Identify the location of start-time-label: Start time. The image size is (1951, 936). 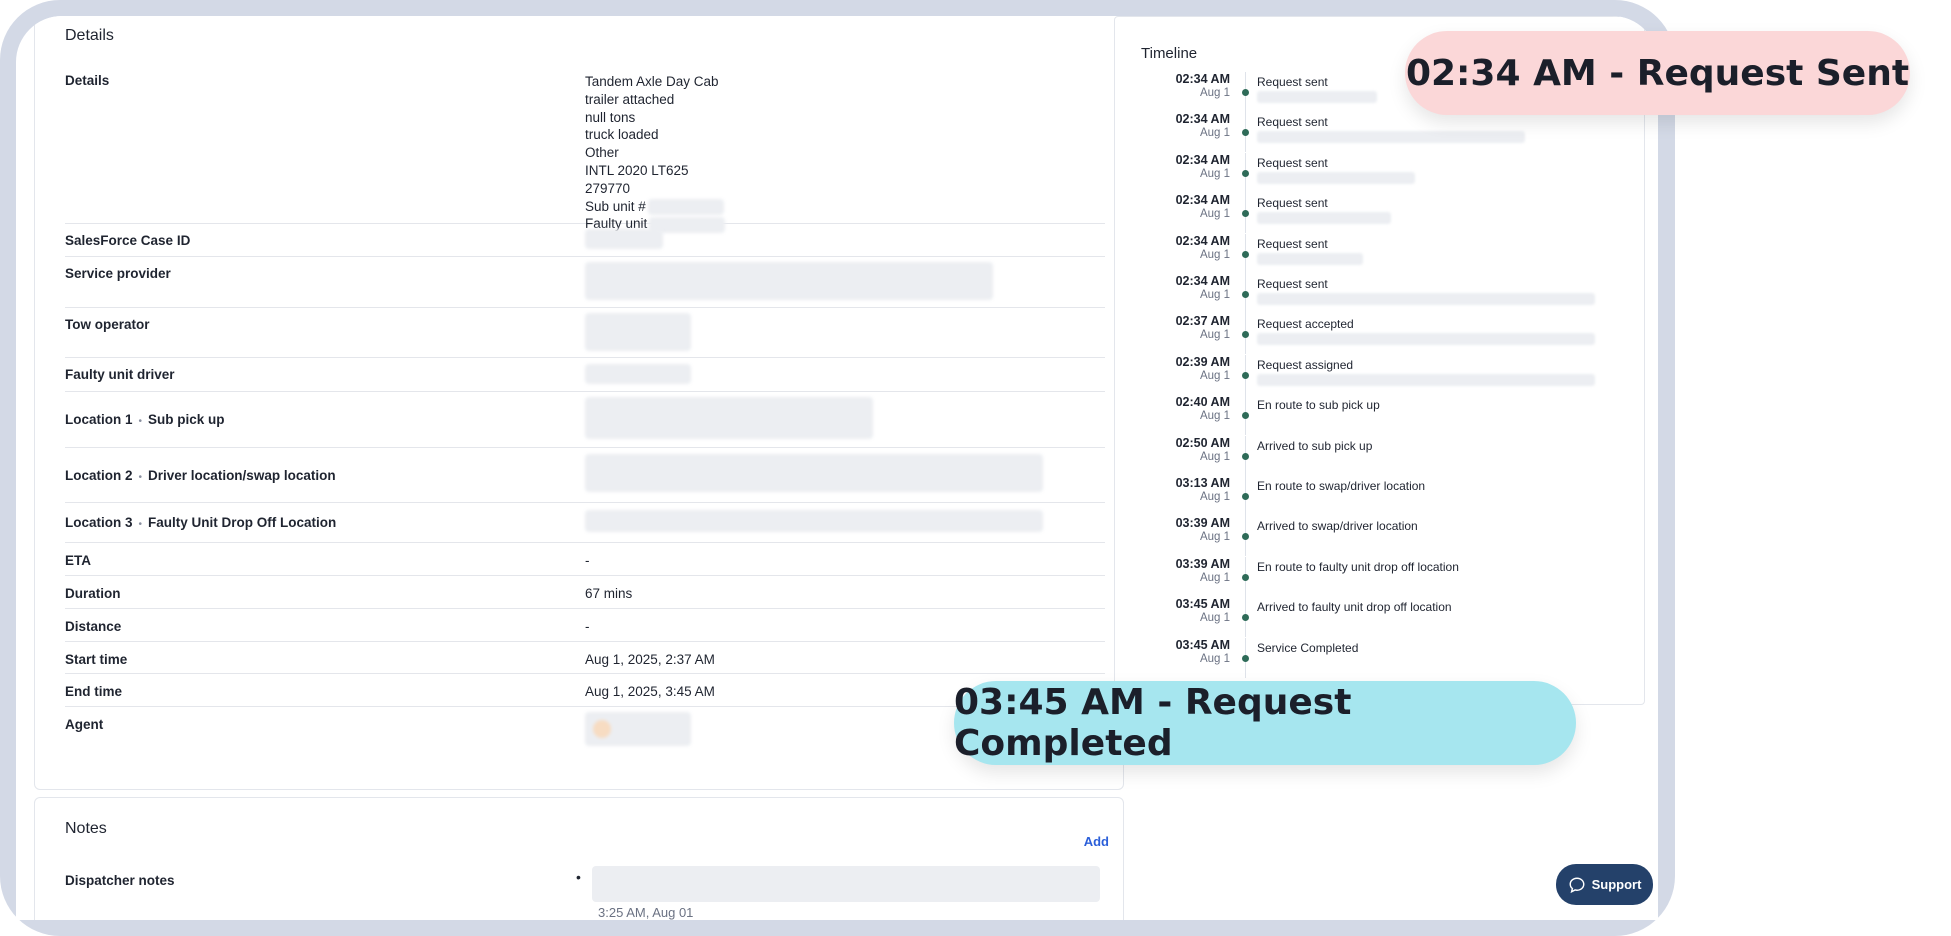
(96, 659).